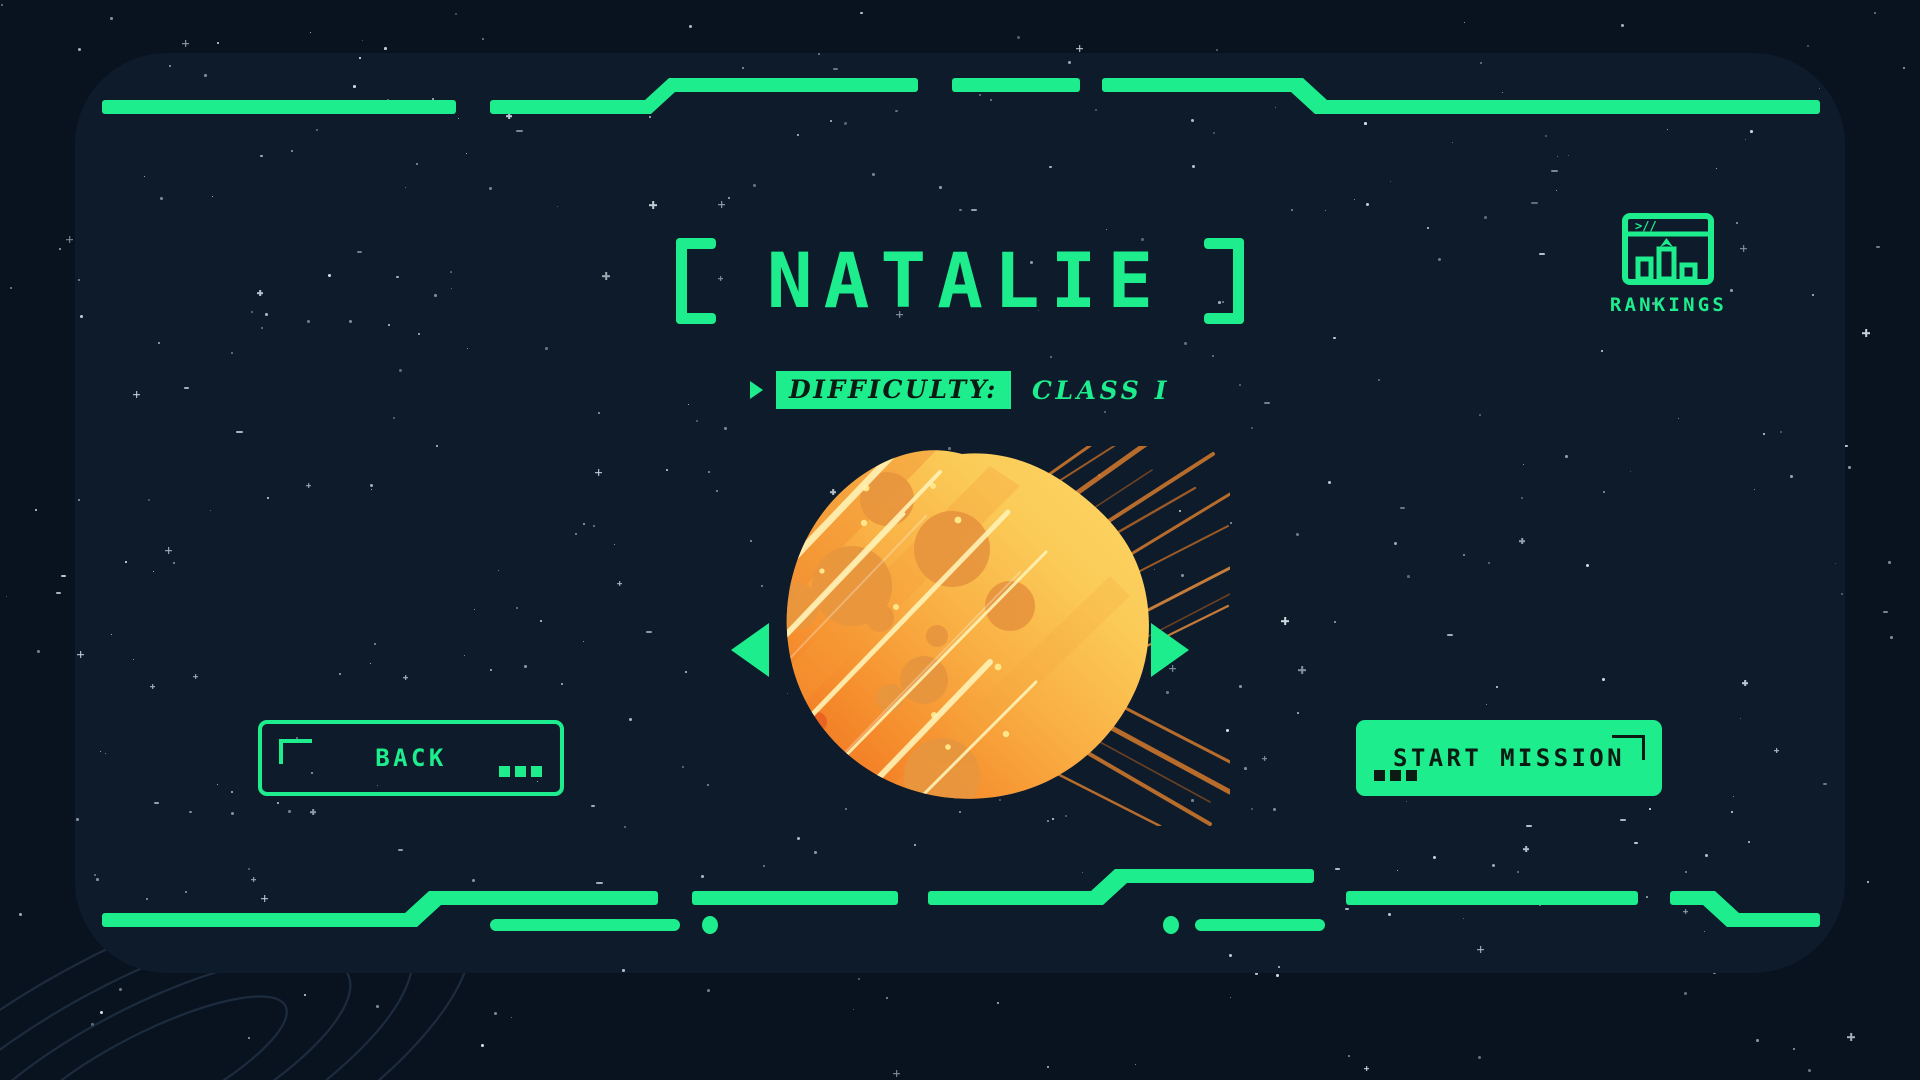 This screenshot has height=1080, width=1920. What do you see at coordinates (1101, 390) in the screenshot?
I see `difficulty-value: CLASS I` at bounding box center [1101, 390].